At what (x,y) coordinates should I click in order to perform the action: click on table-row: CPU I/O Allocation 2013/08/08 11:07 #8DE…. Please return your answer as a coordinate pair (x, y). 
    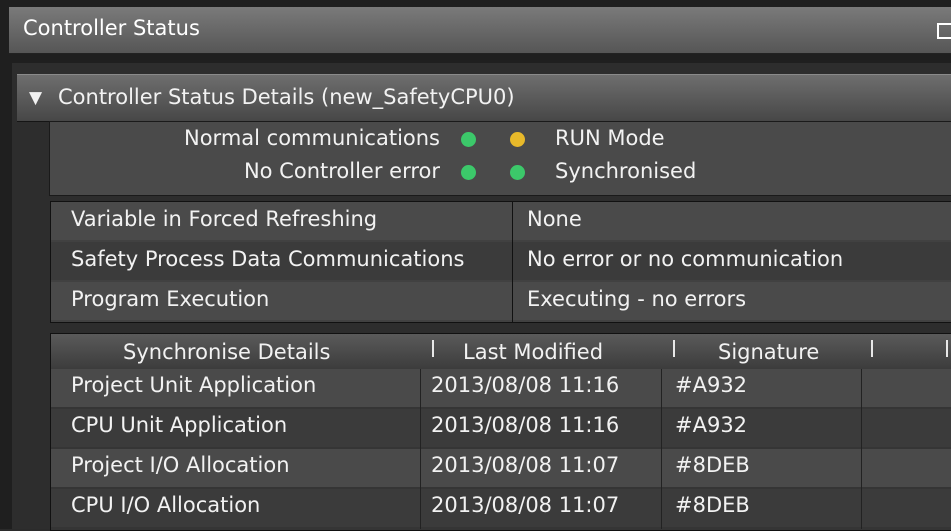
    Looking at the image, I should click on (501, 508).